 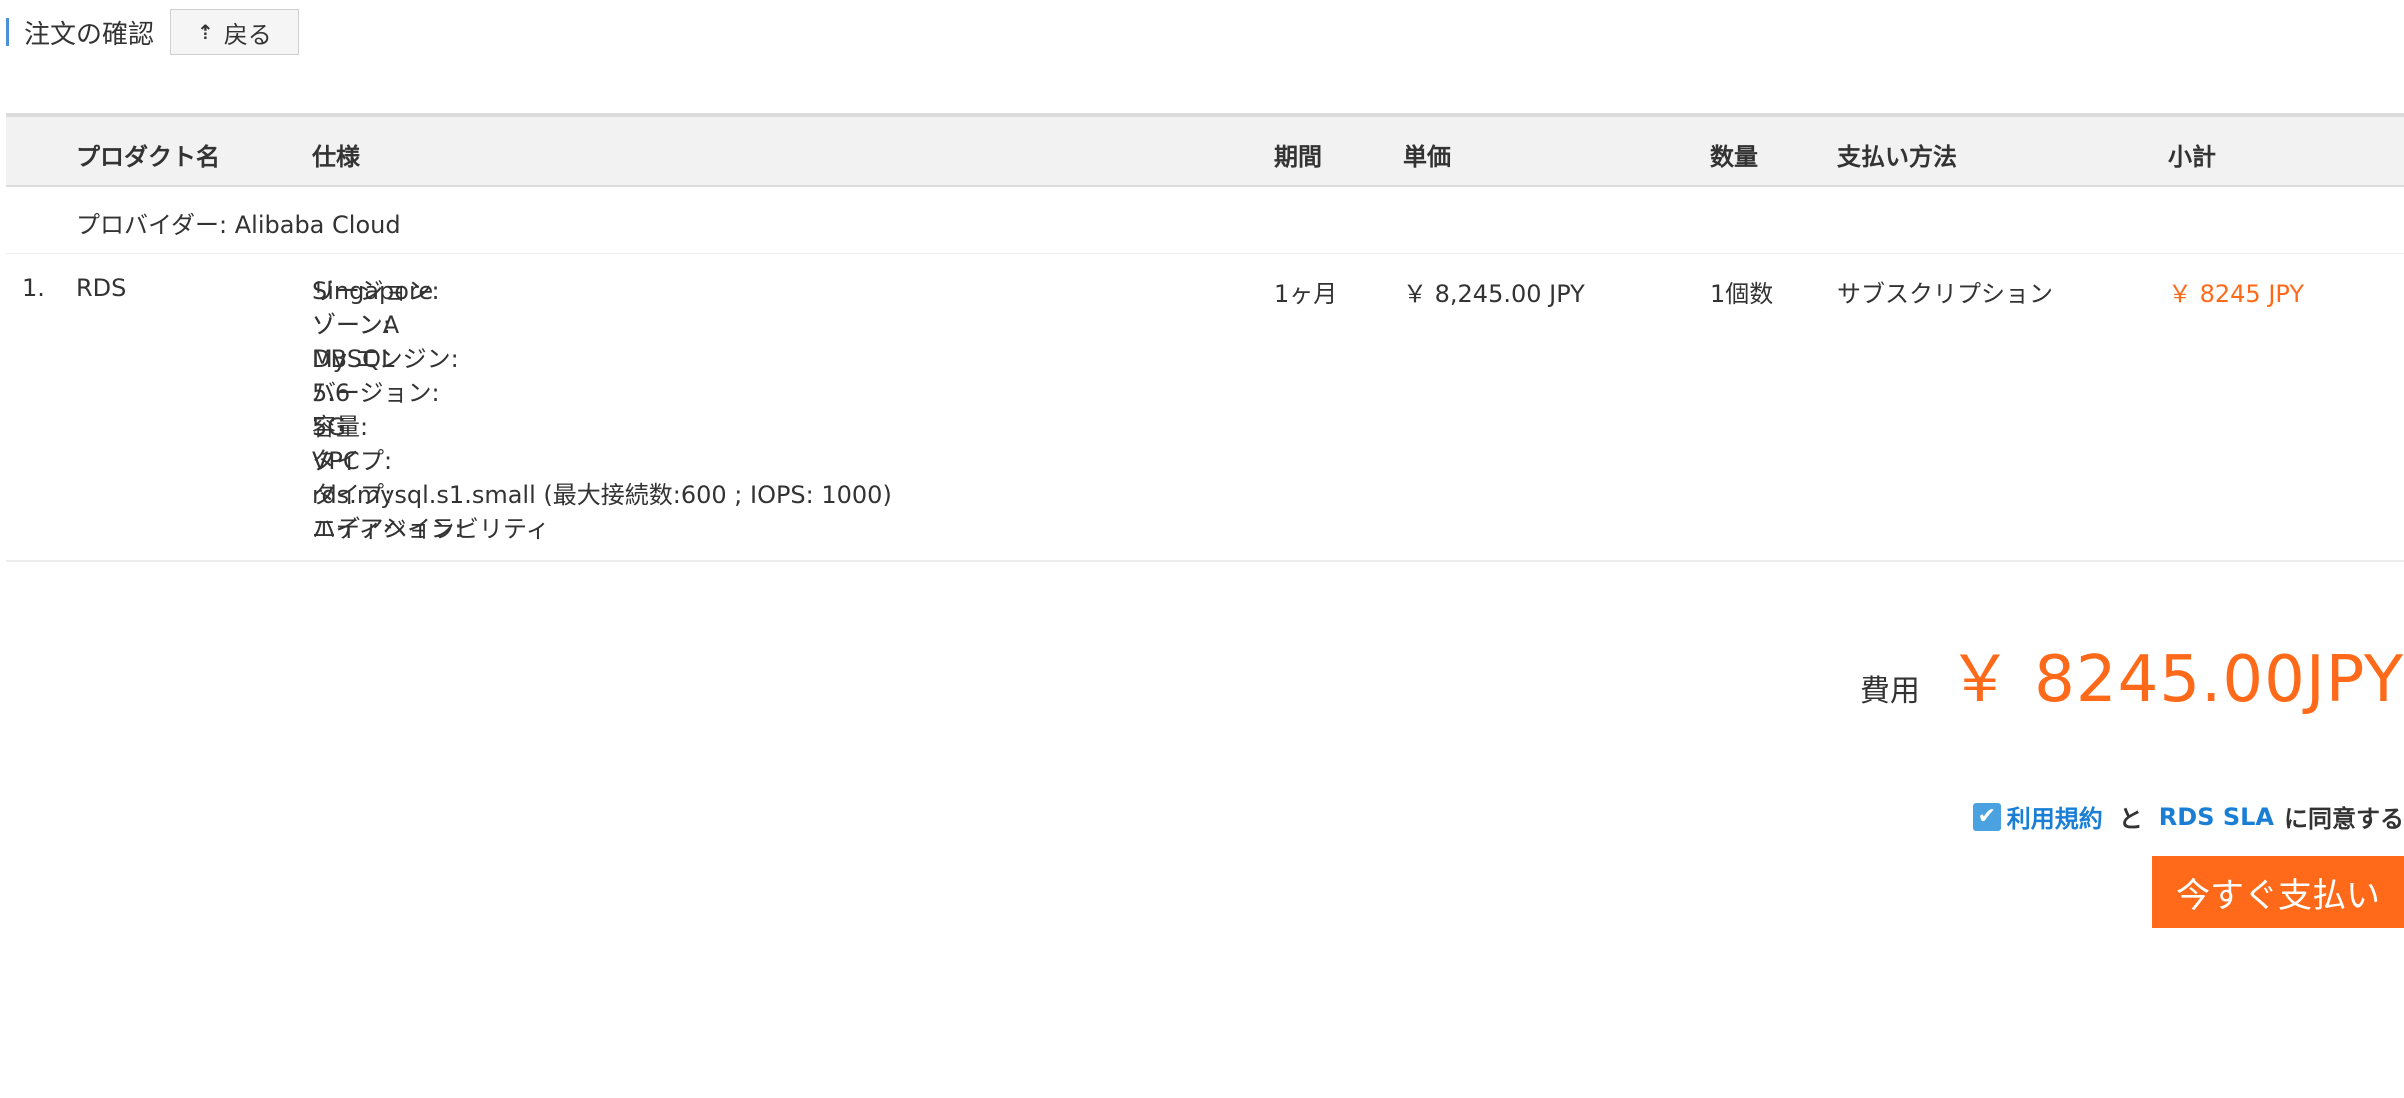 What do you see at coordinates (373, 291) in the screenshot?
I see `spec-value: Singapore` at bounding box center [373, 291].